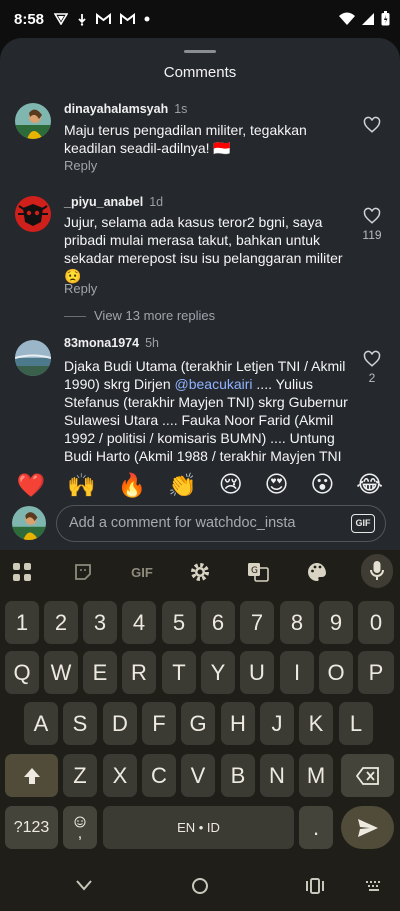 Image resolution: width=400 pixels, height=911 pixels. What do you see at coordinates (111, 343) in the screenshot?
I see `comment-username: 83mona1974 5h` at bounding box center [111, 343].